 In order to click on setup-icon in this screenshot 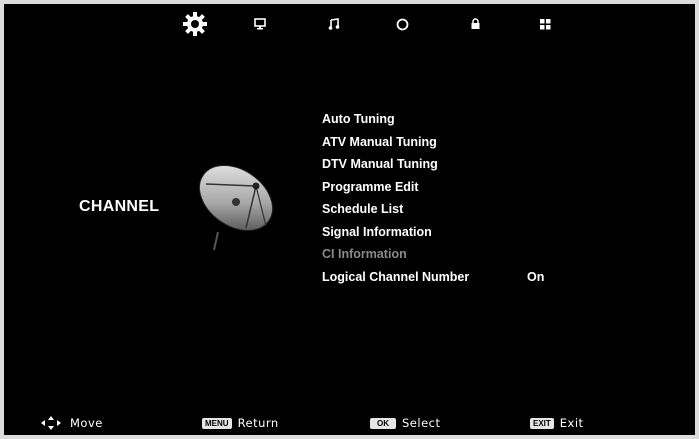, I will do `click(545, 24)`.